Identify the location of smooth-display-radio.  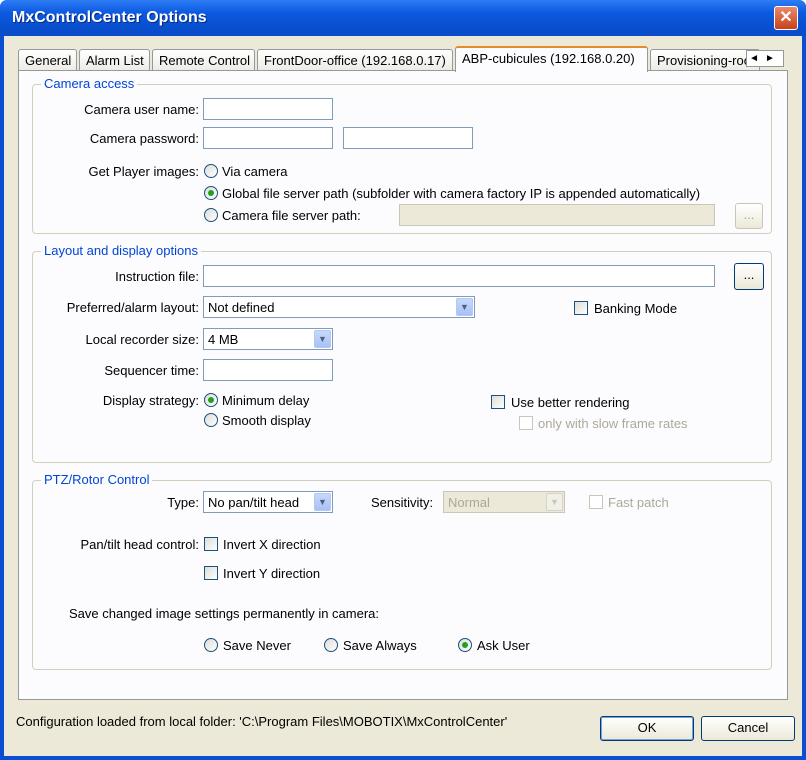
(211, 420).